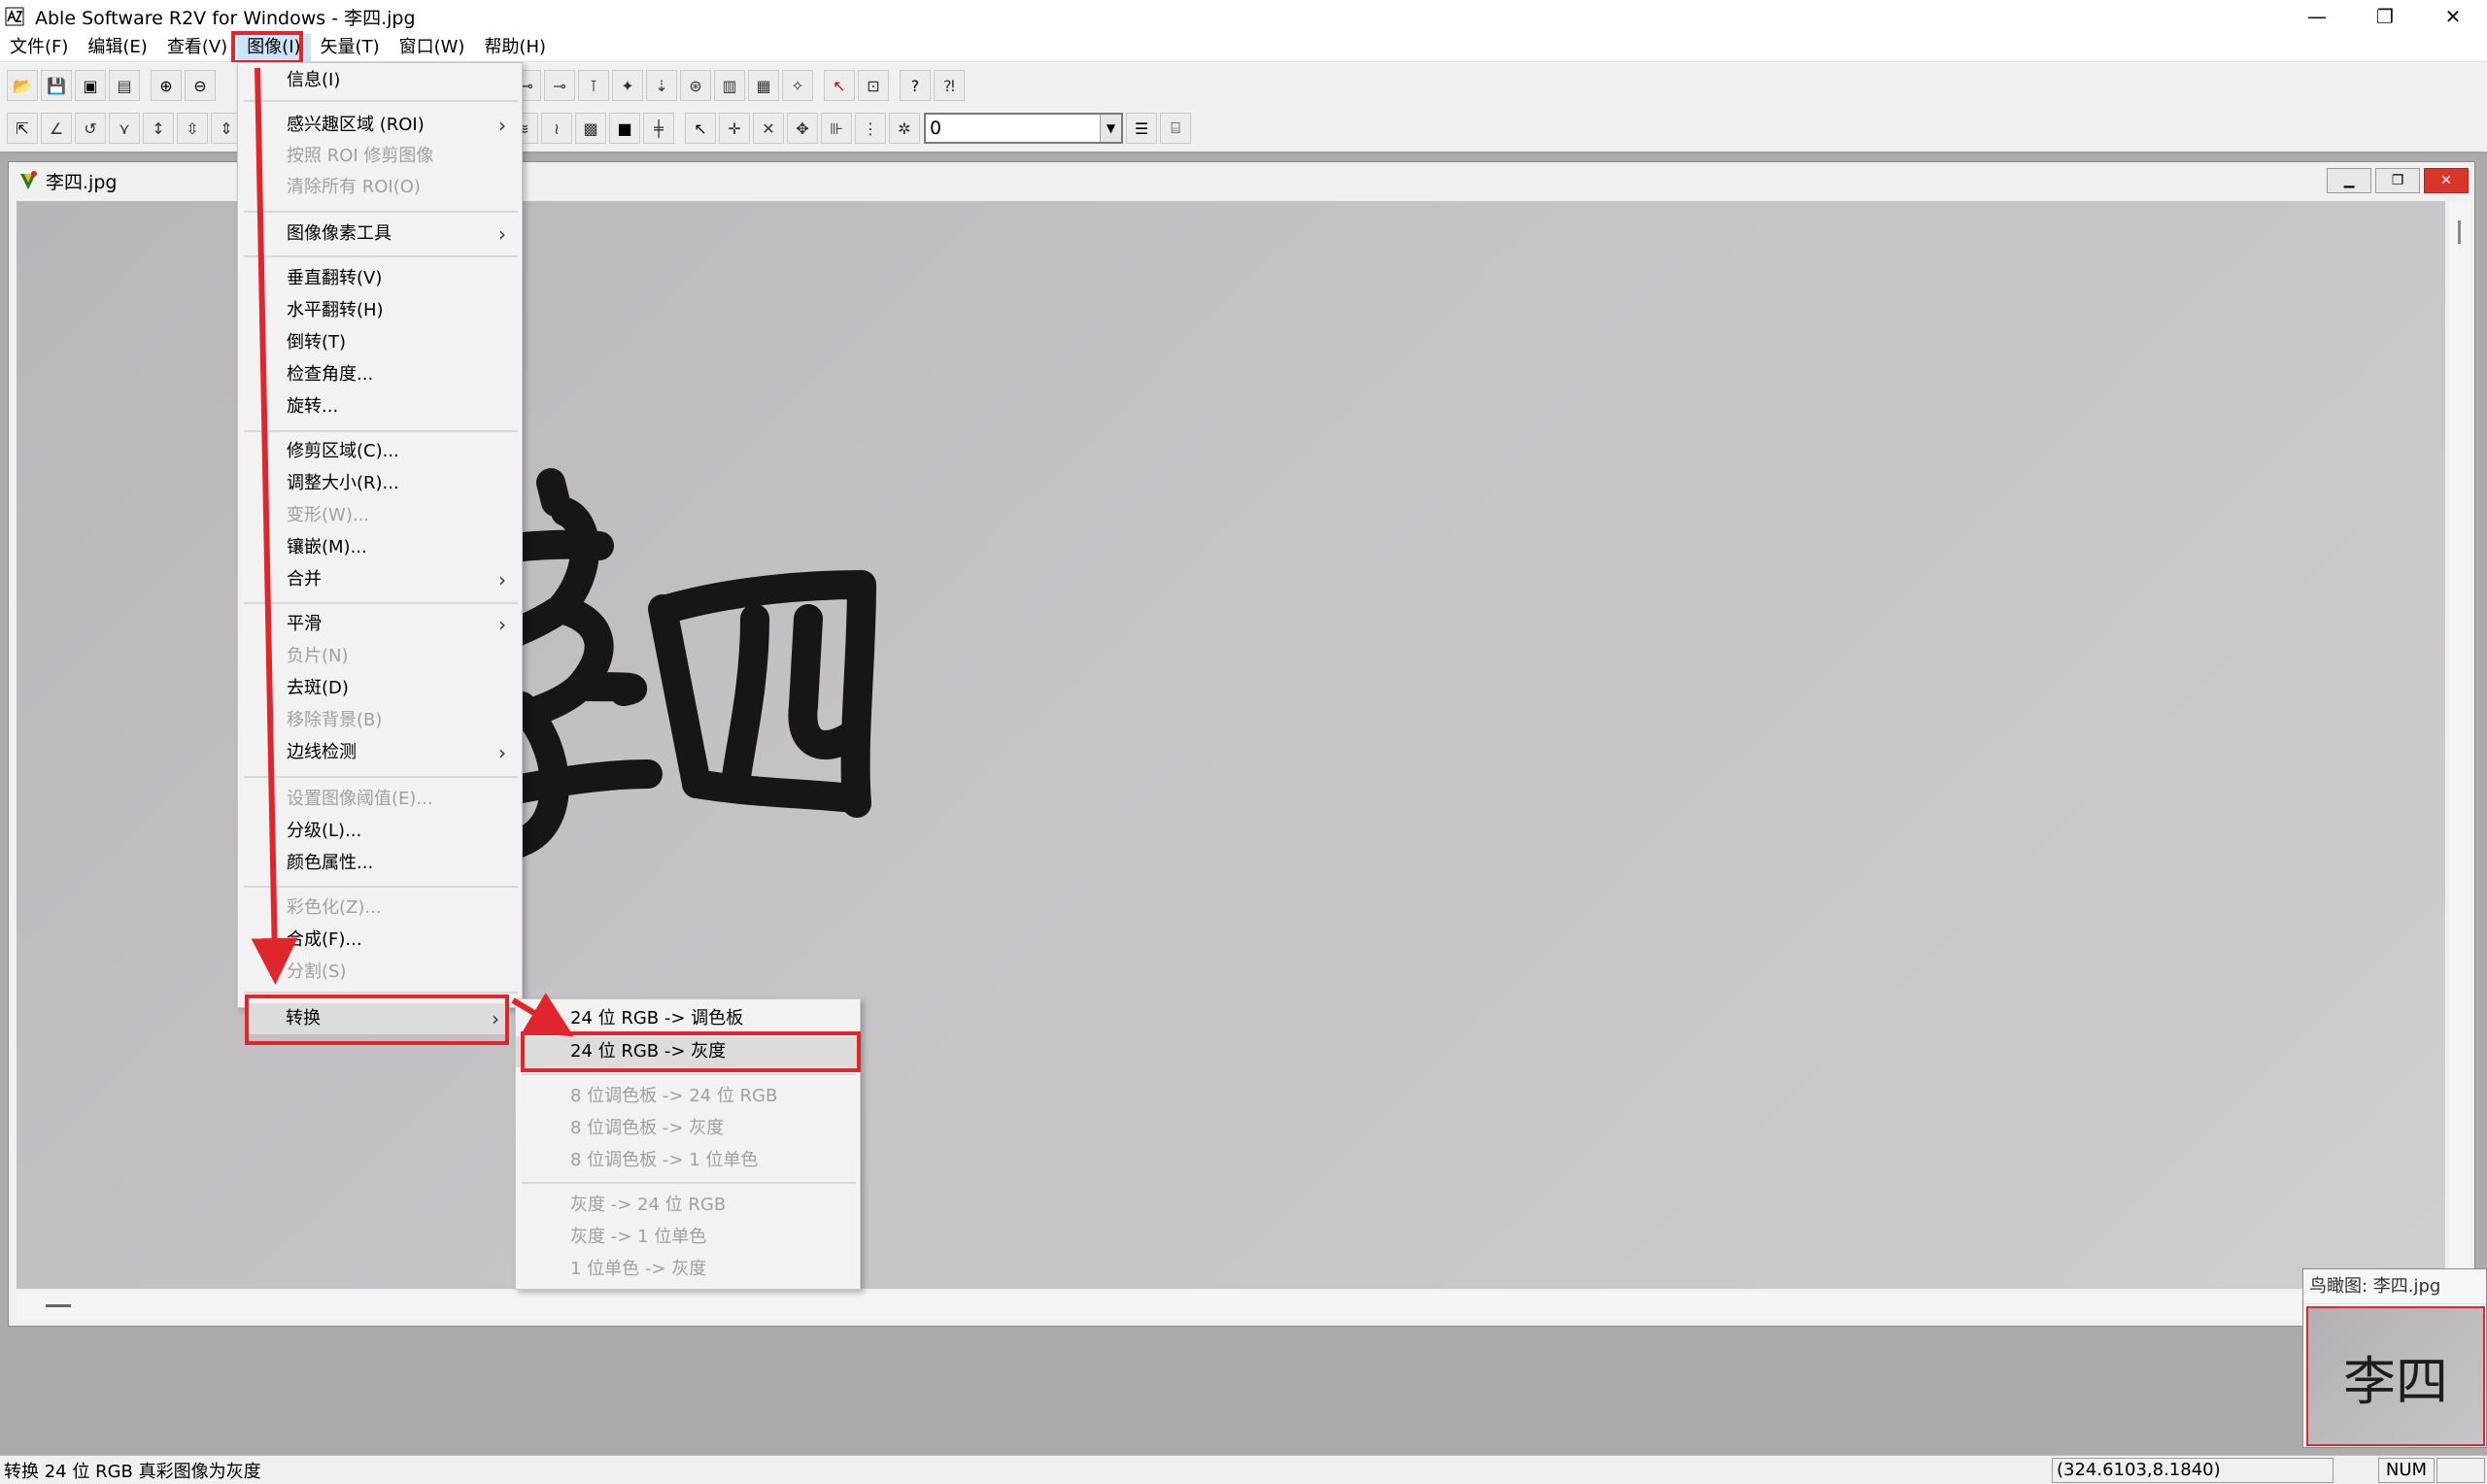 This screenshot has height=1484, width=2487. Describe the element at coordinates (2193, 1471) in the screenshot. I see `cursor-coordinates: (324.6103,8.1840)` at that location.